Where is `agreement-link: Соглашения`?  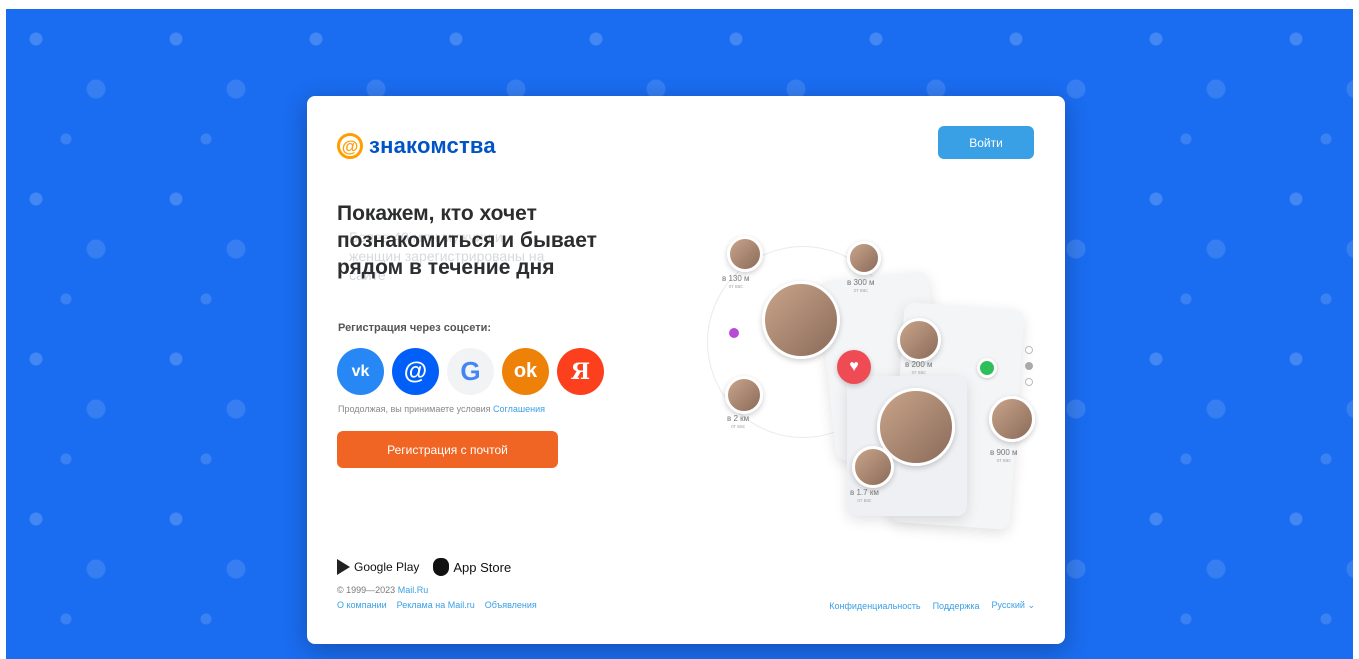 agreement-link: Соглашения is located at coordinates (519, 409).